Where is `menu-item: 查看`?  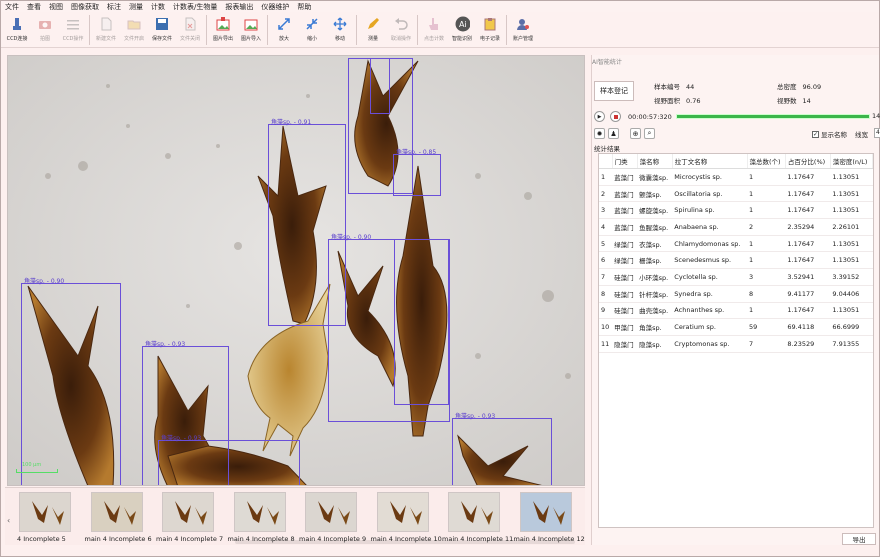 menu-item: 查看 is located at coordinates (34, 7).